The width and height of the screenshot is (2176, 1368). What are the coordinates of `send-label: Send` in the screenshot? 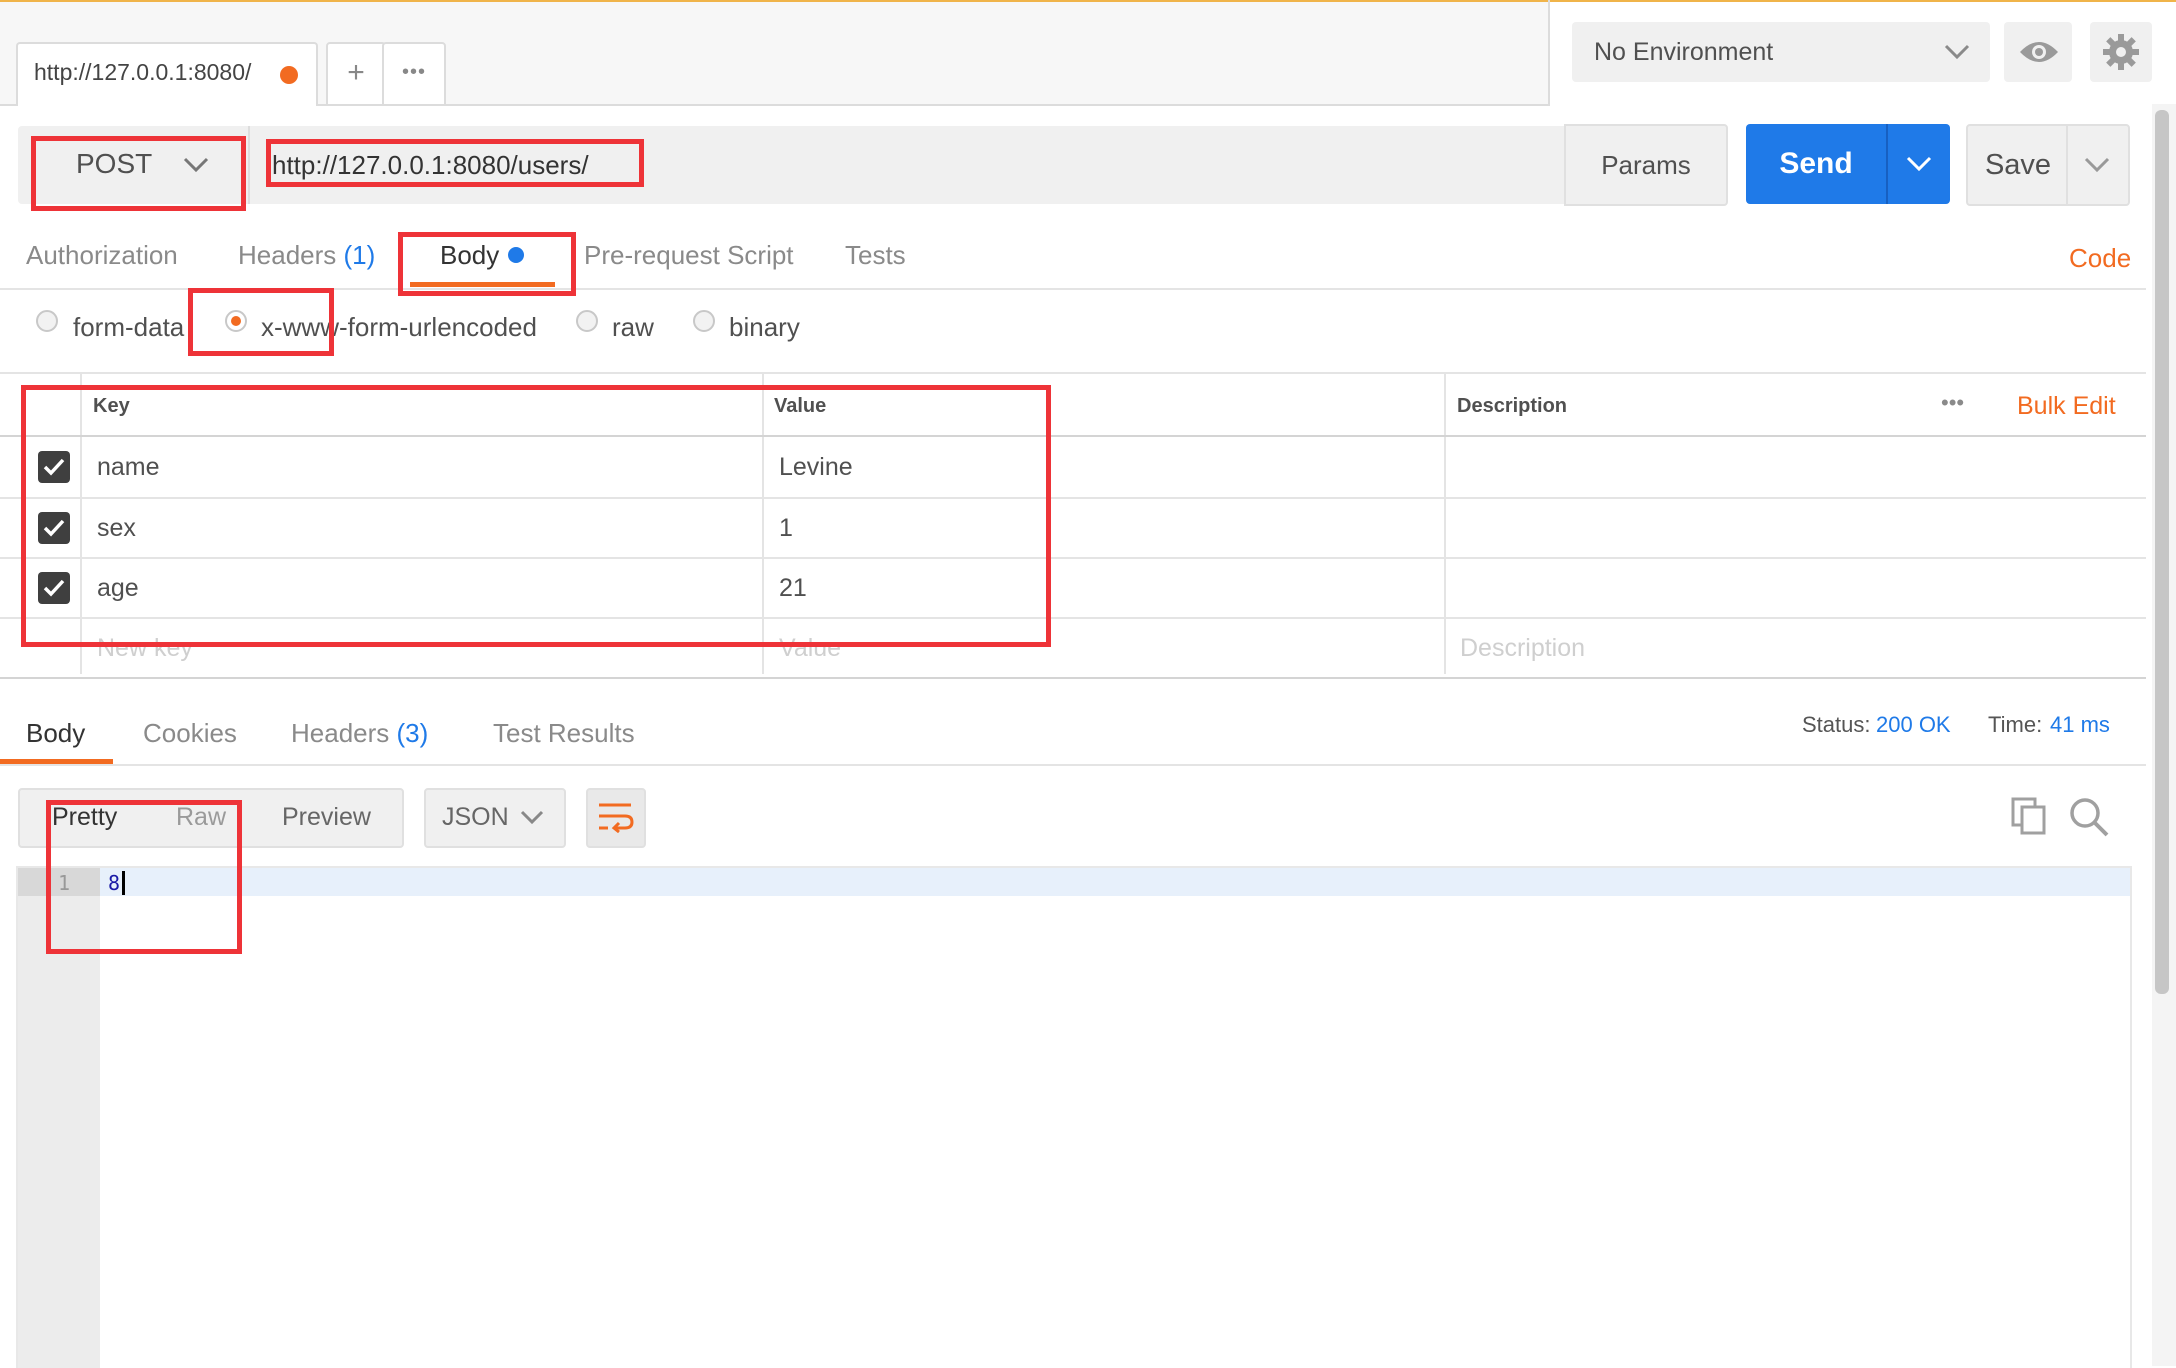 It's located at (1816, 163).